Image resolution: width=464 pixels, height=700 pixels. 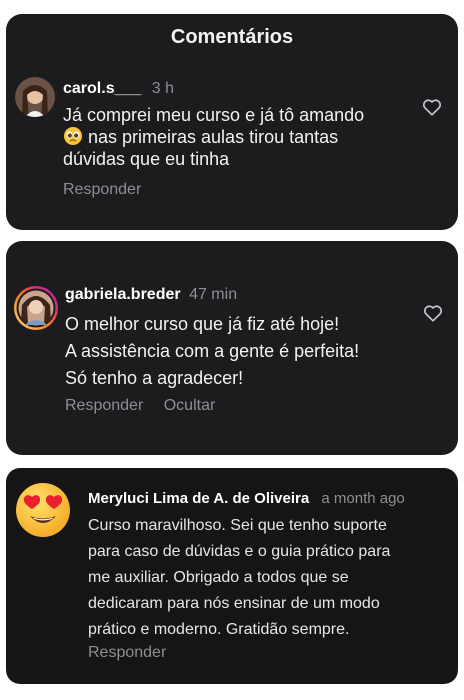 I want to click on username: gabriela.breder, so click(x=123, y=294).